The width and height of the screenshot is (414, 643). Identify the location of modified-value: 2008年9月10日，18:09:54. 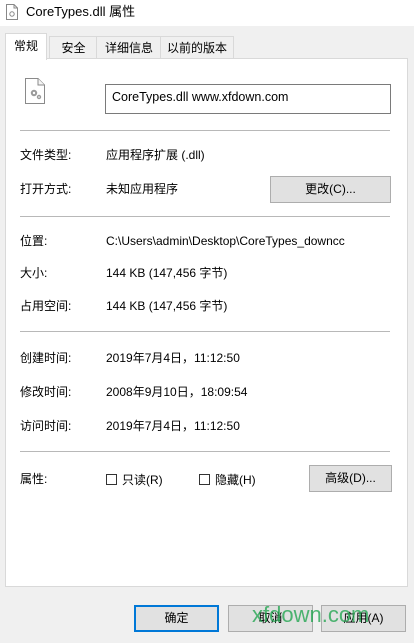
(177, 392).